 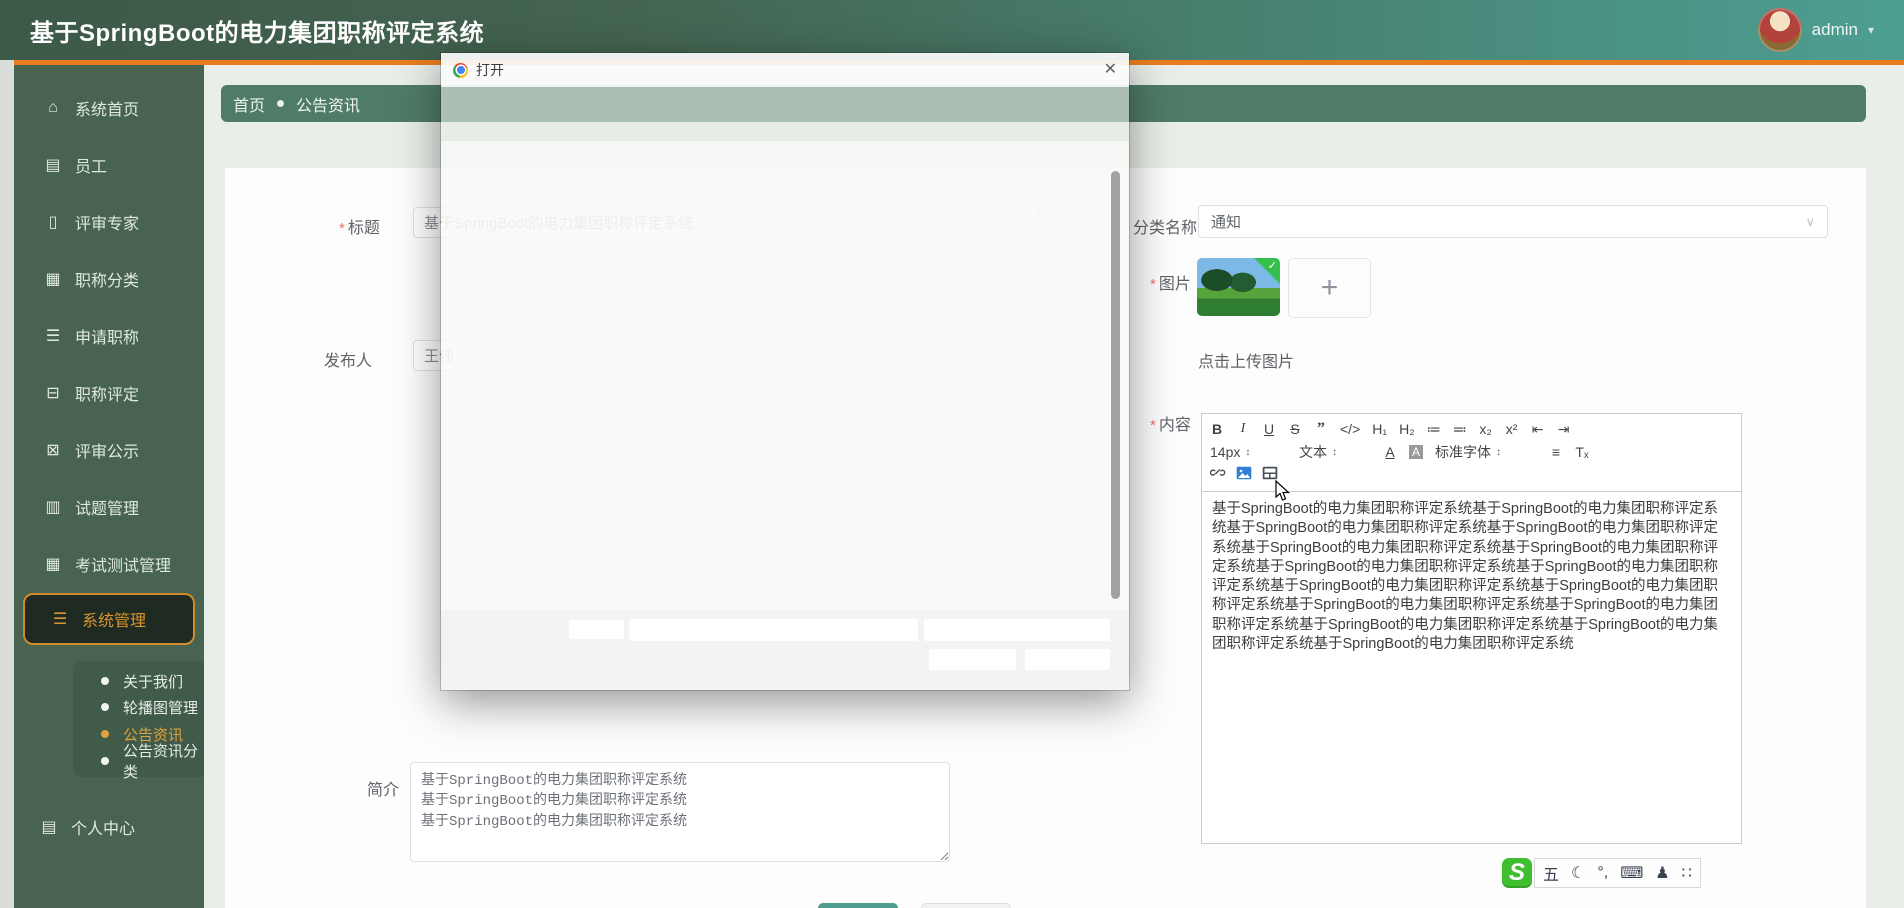 I want to click on image-label: * 图片, so click(x=1170, y=284).